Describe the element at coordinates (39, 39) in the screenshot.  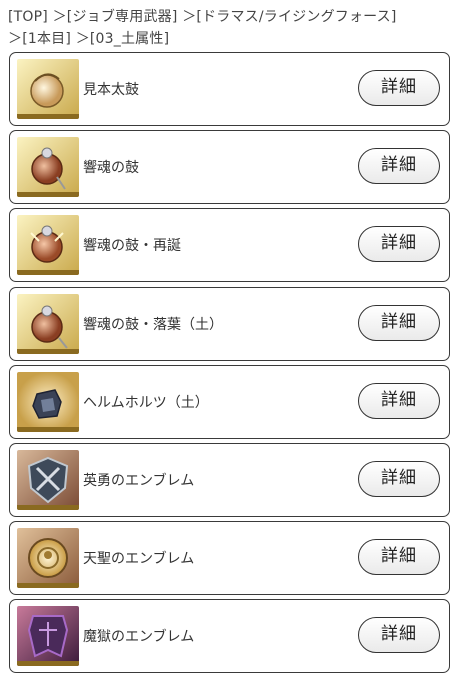
I see `breadcrumb-first: ＞[1本目]` at that location.